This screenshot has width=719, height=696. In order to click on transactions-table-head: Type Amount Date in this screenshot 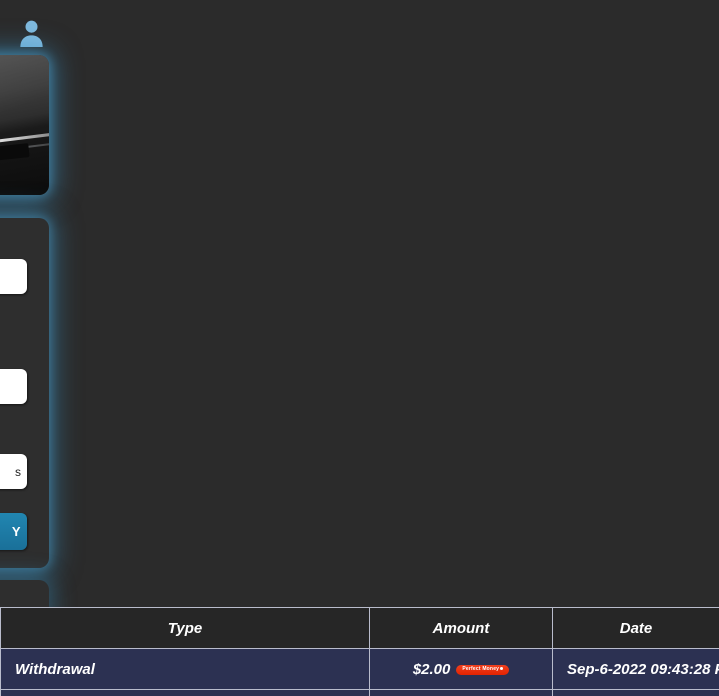, I will do `click(360, 628)`.